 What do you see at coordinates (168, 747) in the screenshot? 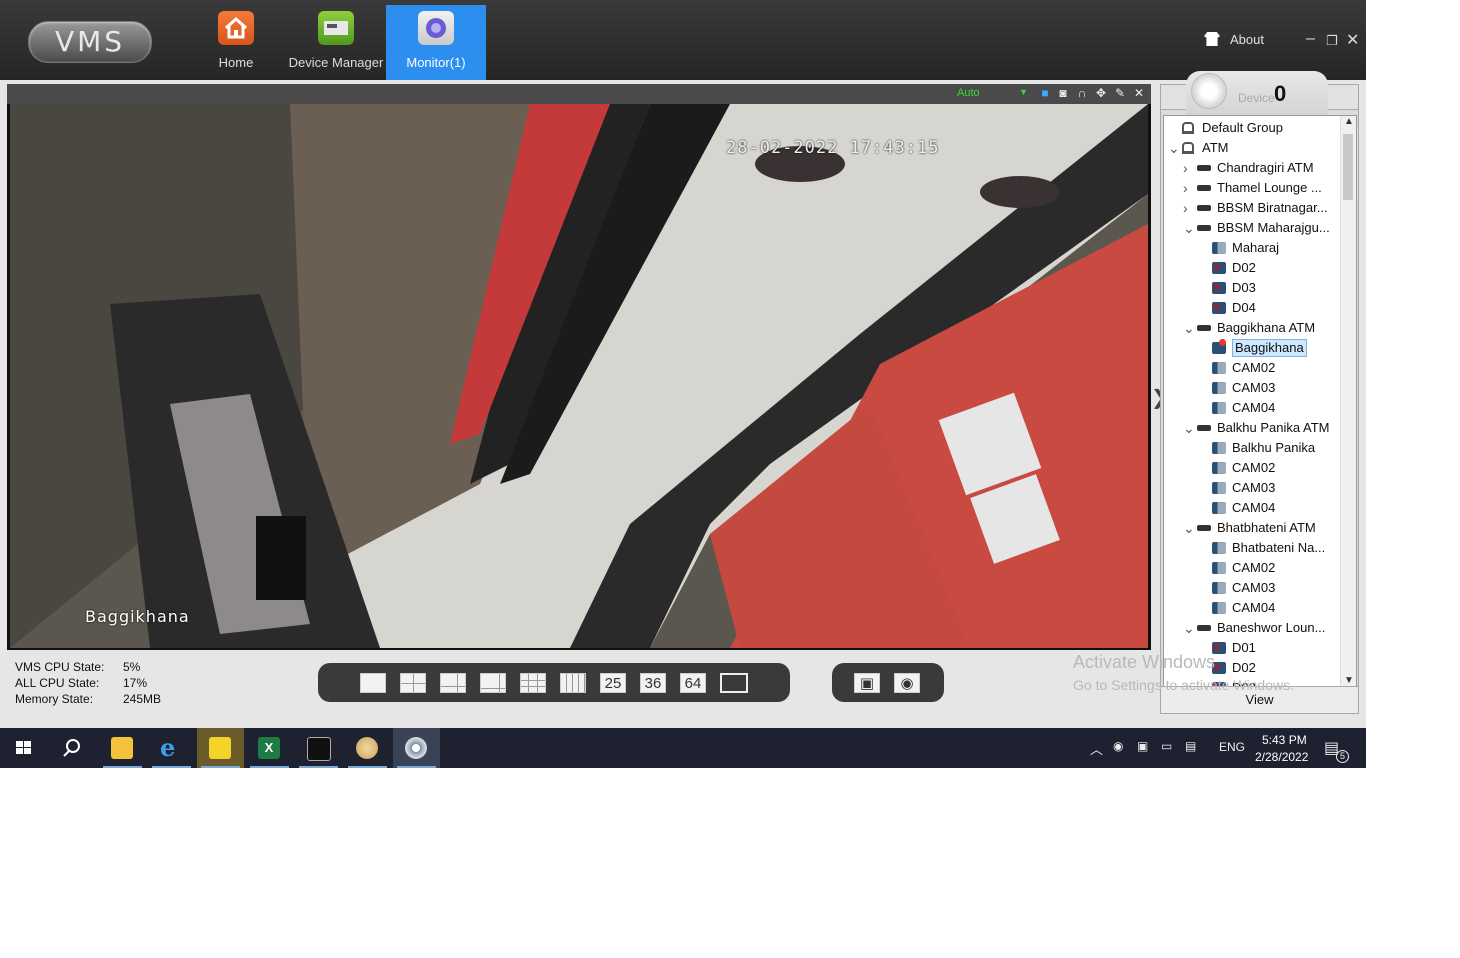
I see `internet-explorer-icon: e` at bounding box center [168, 747].